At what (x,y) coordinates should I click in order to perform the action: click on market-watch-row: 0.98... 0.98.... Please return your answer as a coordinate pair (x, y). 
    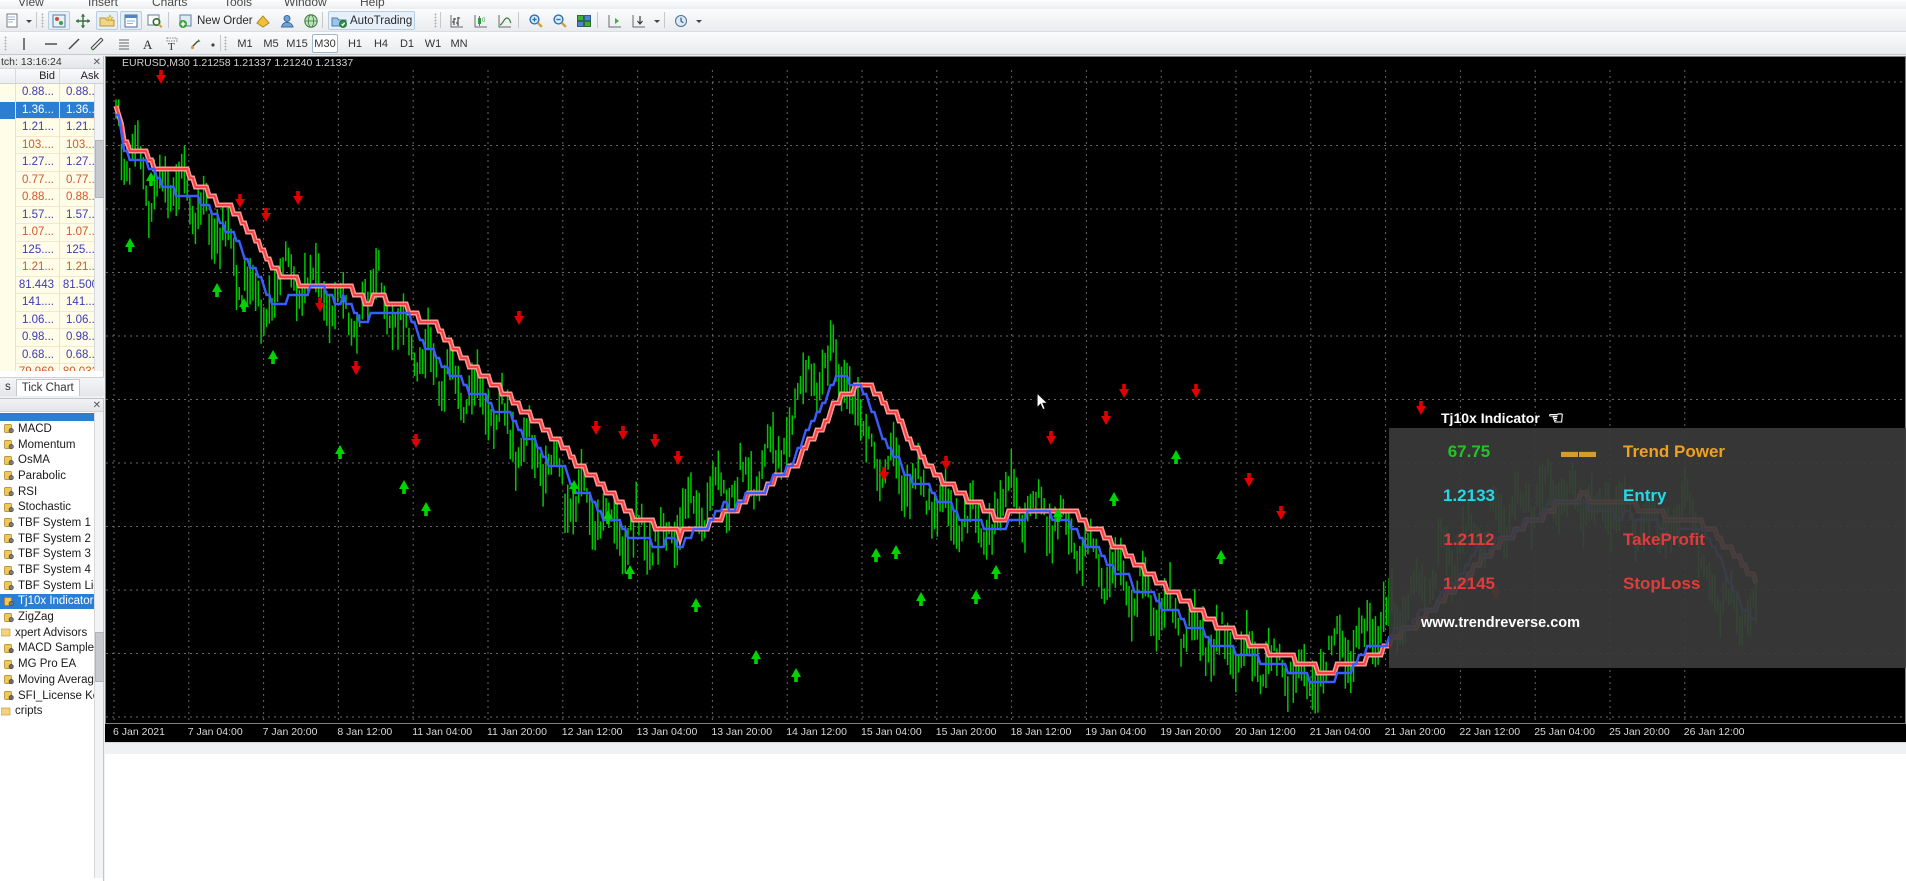
    Looking at the image, I should click on (51, 338).